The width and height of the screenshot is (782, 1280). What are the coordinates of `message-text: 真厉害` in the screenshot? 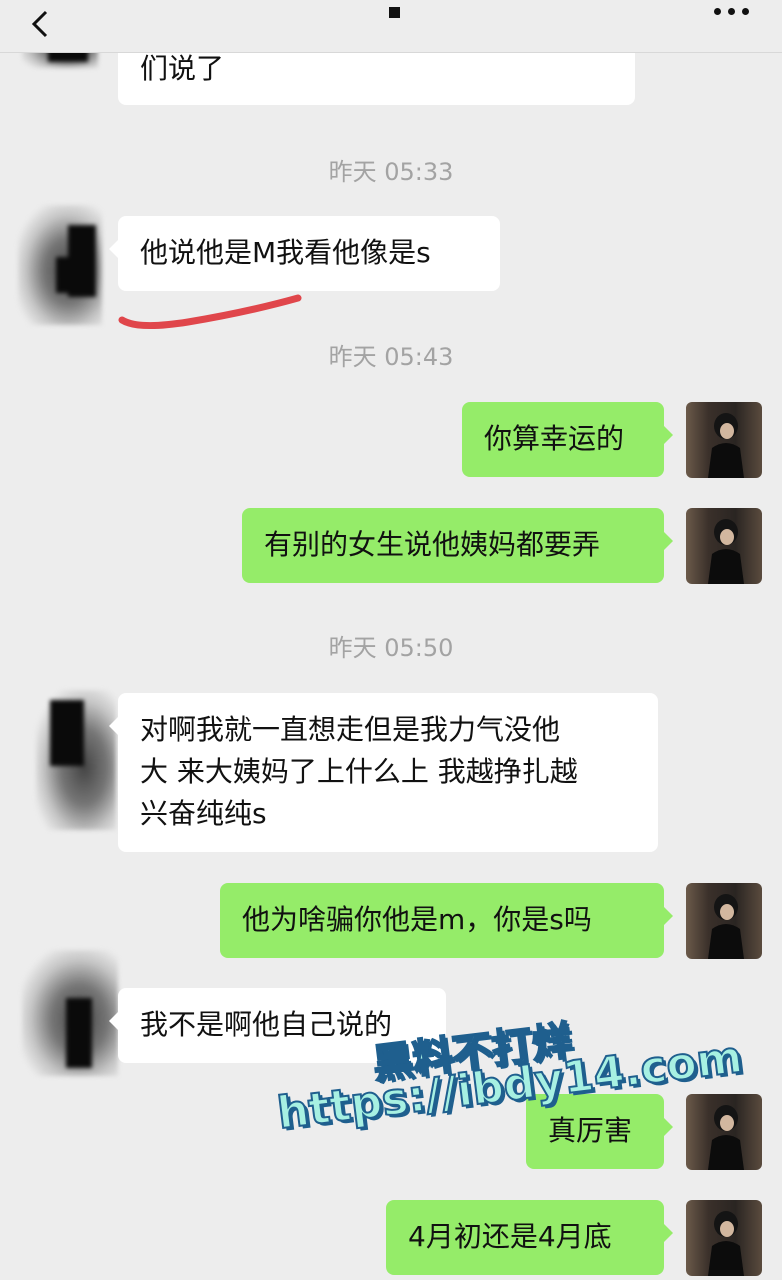 It's located at (590, 1130).